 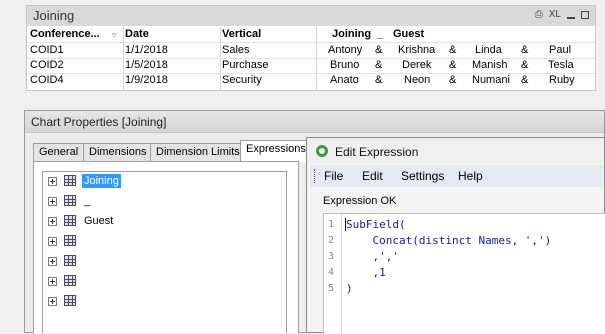 I want to click on table-title-bar: Joining ⎙ XL, so click(x=311, y=16).